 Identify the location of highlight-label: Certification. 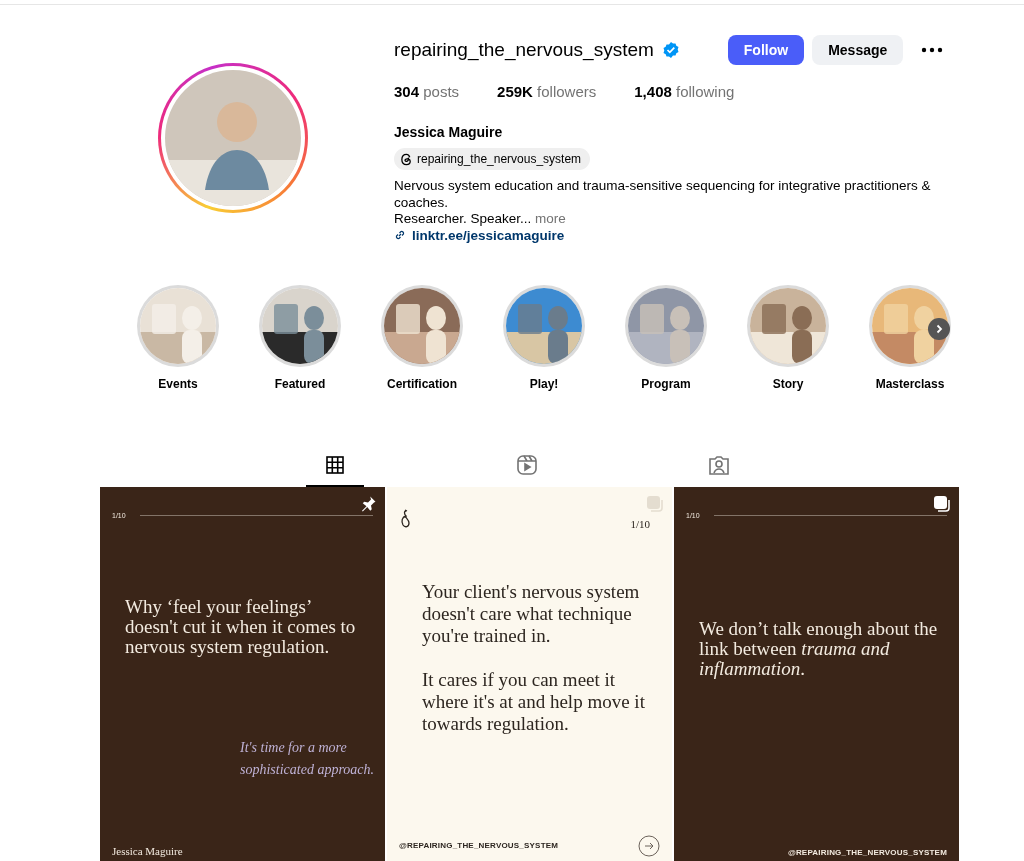
(422, 383).